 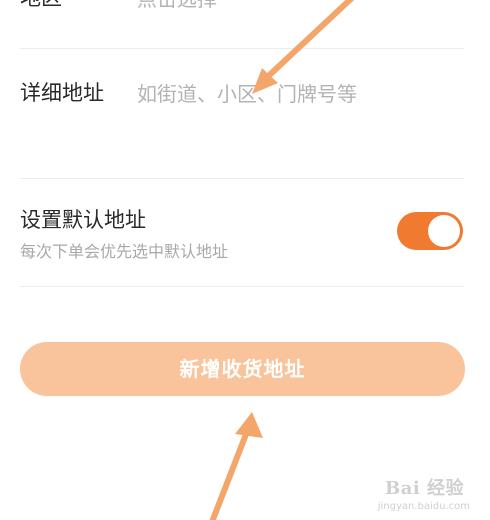 I want to click on watermark-url: jingyan.baidu.com, so click(x=423, y=506).